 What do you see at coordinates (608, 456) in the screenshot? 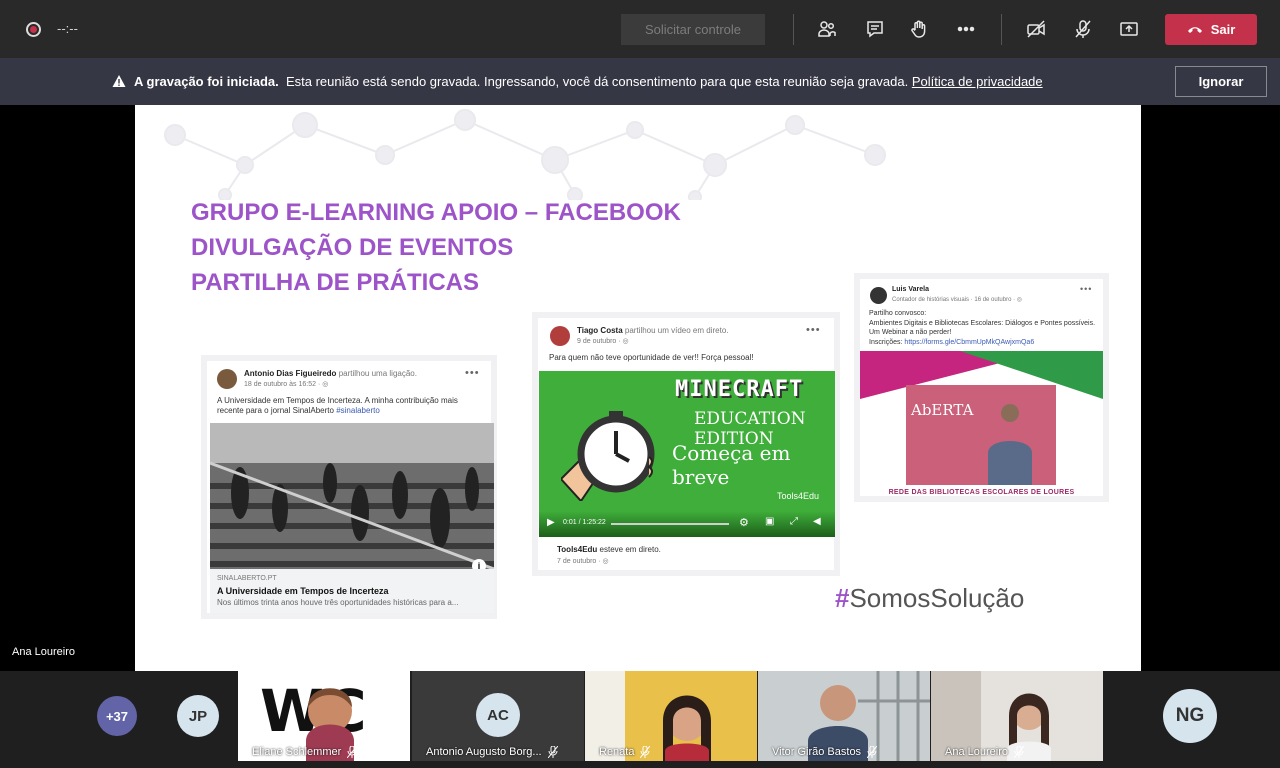
I see `stopwatch-image` at bounding box center [608, 456].